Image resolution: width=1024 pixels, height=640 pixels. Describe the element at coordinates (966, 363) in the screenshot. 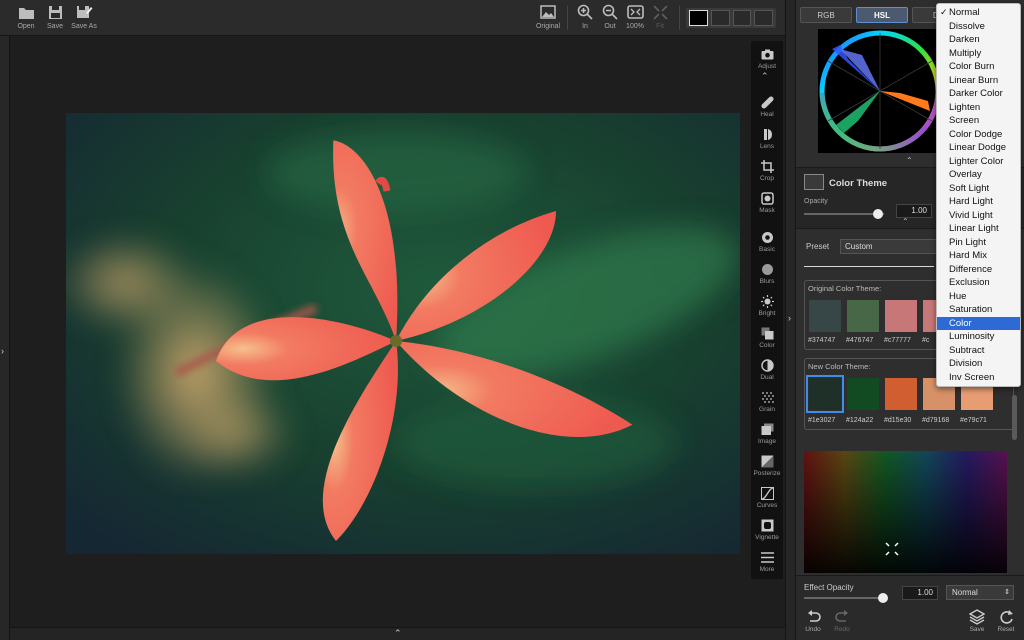

I see `menu-item-label: Division` at that location.